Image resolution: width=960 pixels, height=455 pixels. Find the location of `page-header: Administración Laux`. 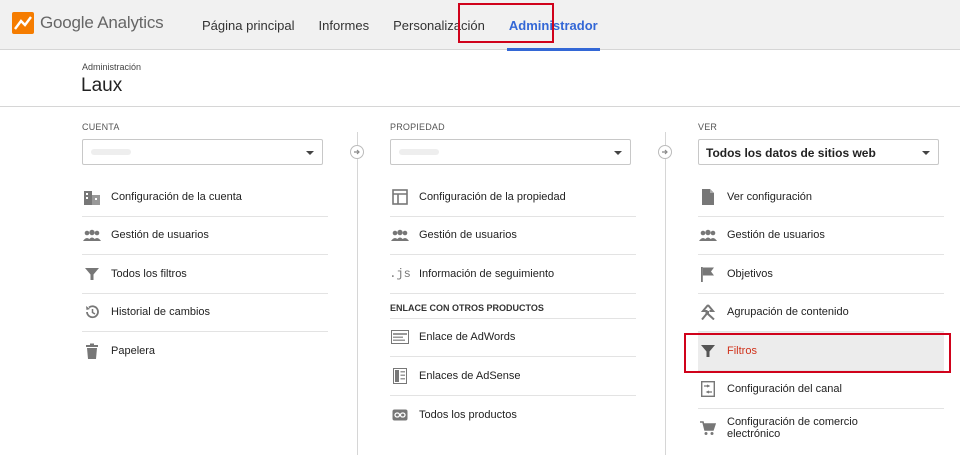

page-header: Administración Laux is located at coordinates (480, 78).